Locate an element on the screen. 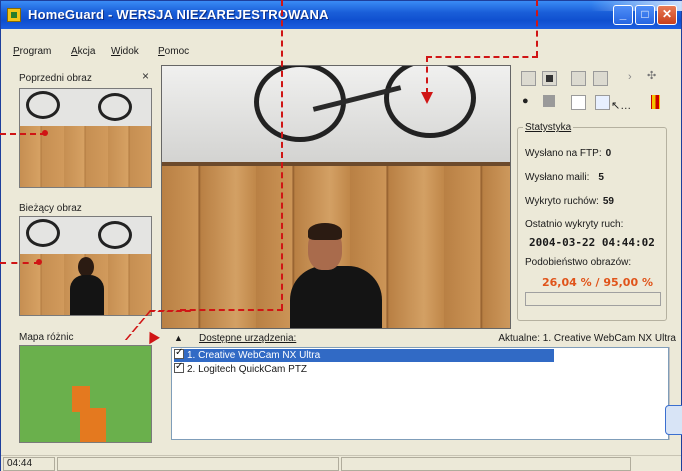  close-button: ✕ is located at coordinates (667, 15).